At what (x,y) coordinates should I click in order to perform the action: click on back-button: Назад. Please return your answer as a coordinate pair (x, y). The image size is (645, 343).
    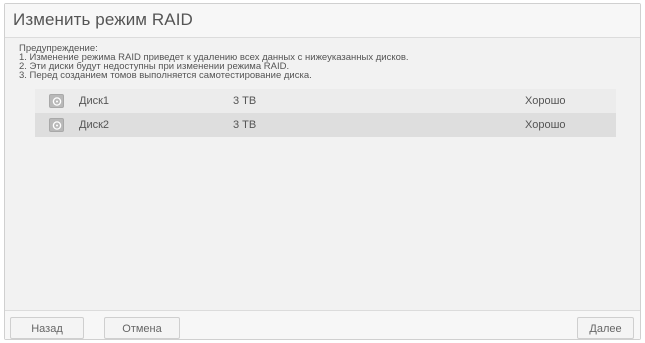
    Looking at the image, I should click on (47, 328).